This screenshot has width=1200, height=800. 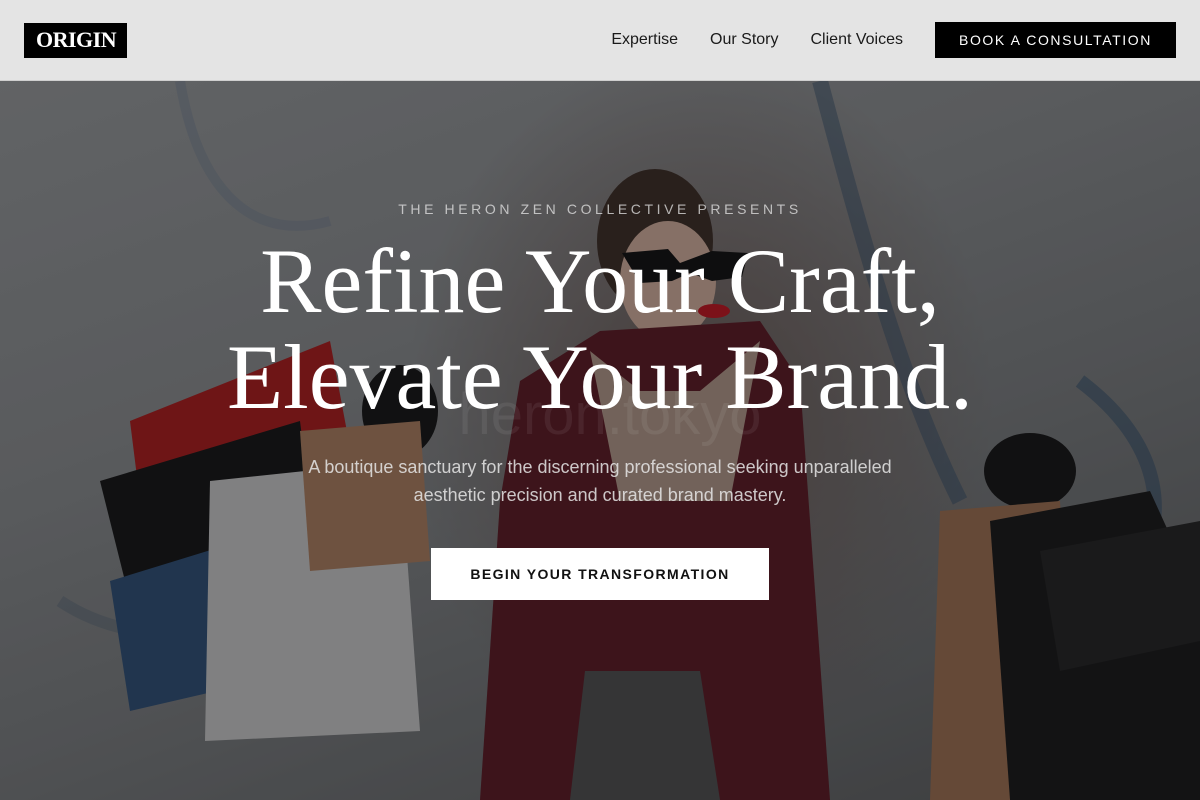 I want to click on headline-line-1: Refine Your Craft,, so click(x=600, y=281).